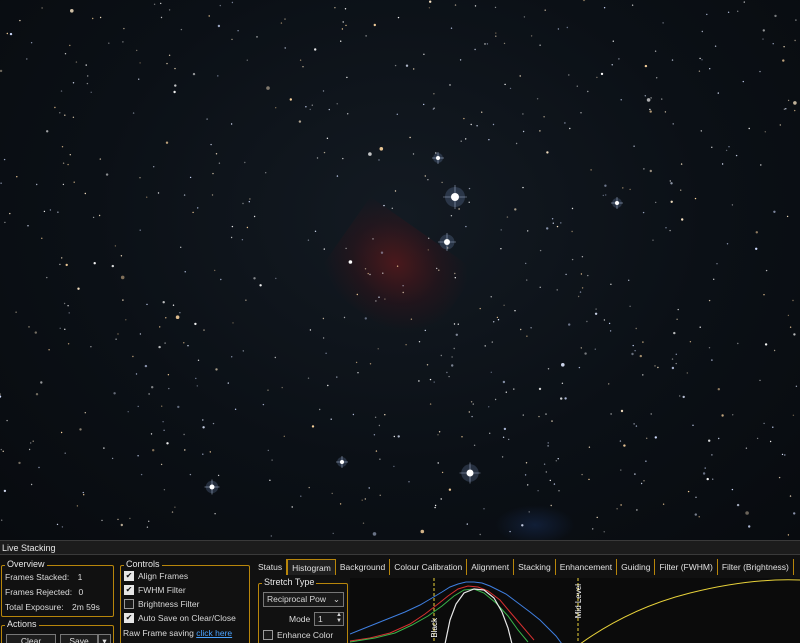 This screenshot has width=800, height=643. What do you see at coordinates (400, 548) in the screenshot?
I see `panel-title: Live Stacking` at bounding box center [400, 548].